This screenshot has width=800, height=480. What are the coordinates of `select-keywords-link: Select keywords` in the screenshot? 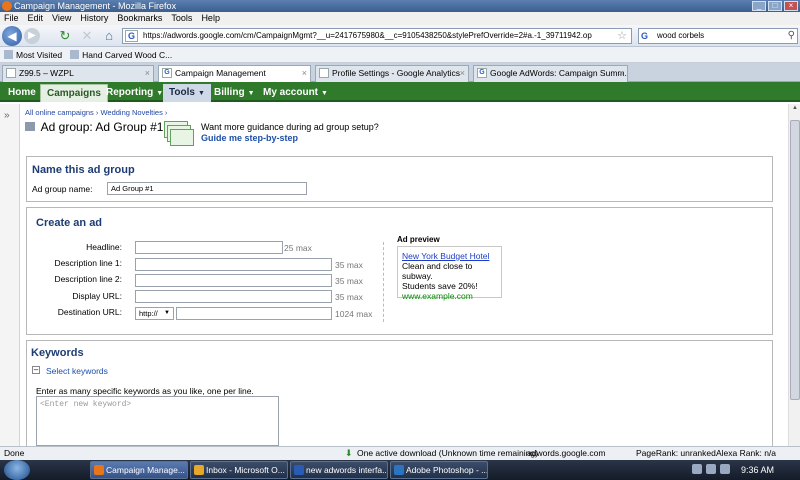 It's located at (77, 371).